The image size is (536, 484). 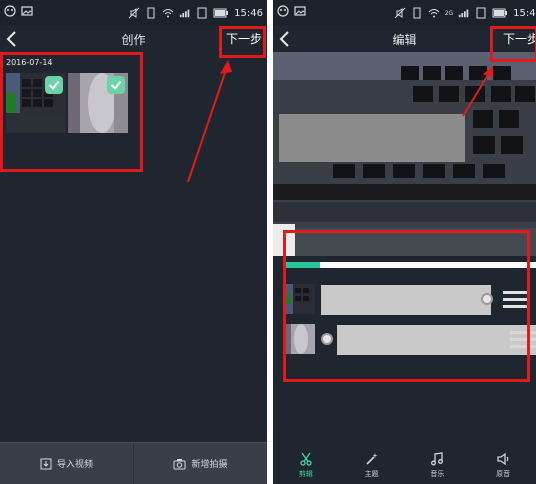 I want to click on new-shoot-button: 新增拍摄, so click(x=200, y=463).